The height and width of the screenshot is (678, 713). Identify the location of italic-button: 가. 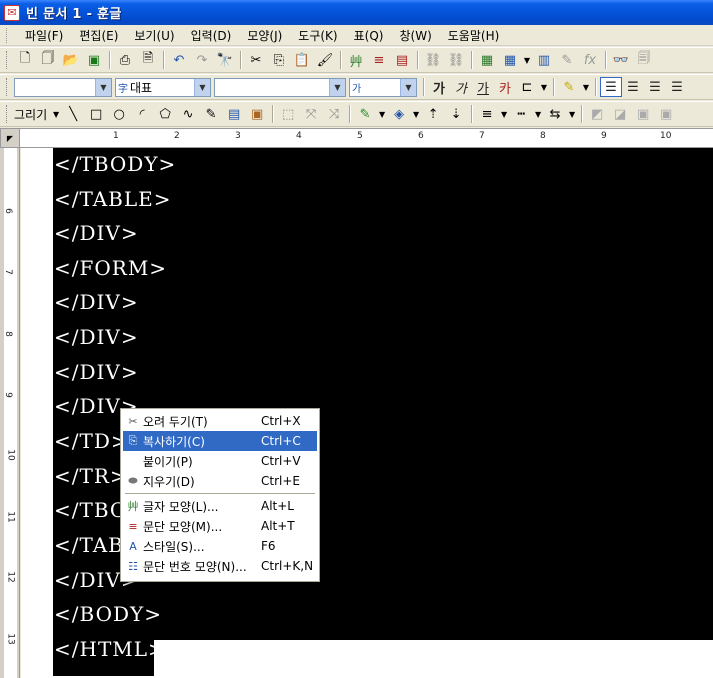
(461, 87).